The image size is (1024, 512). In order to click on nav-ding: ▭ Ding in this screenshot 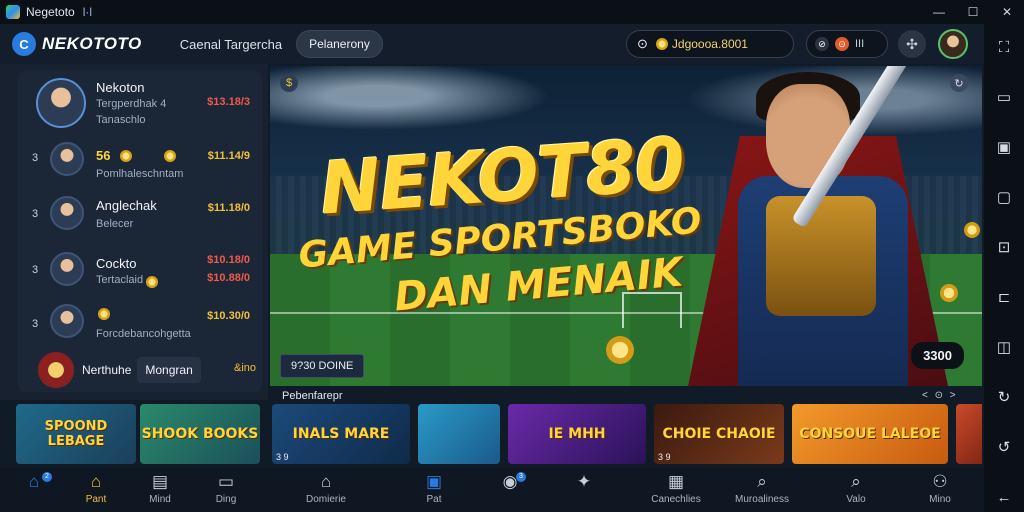, I will do `click(226, 488)`.